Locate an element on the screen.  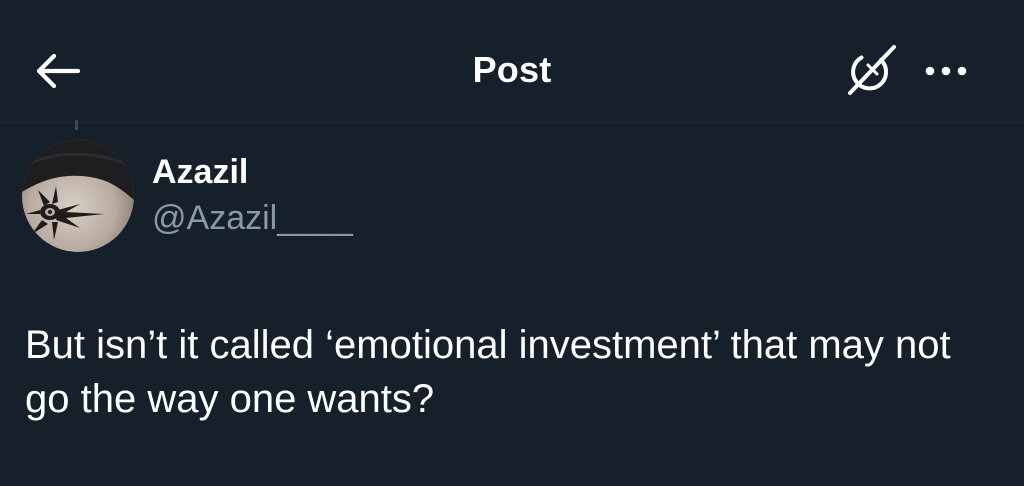
more-options-button is located at coordinates (946, 71).